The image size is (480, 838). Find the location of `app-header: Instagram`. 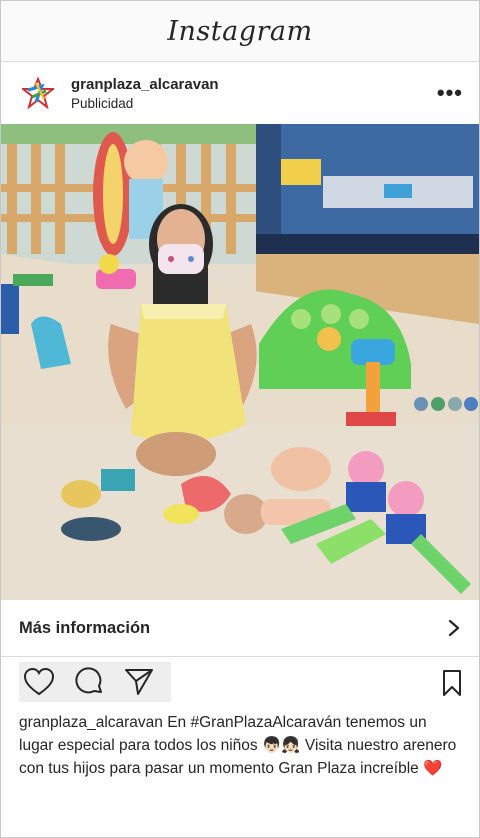

app-header: Instagram is located at coordinates (240, 31).